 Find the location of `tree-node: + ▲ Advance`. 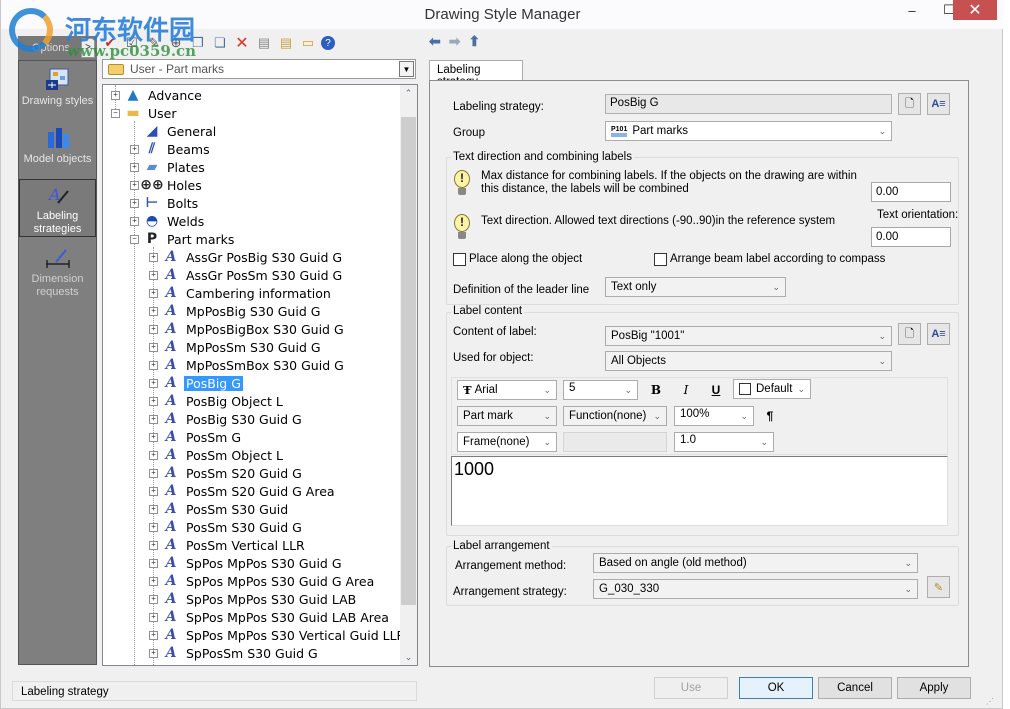

tree-node: + ▲ Advance is located at coordinates (157, 95).